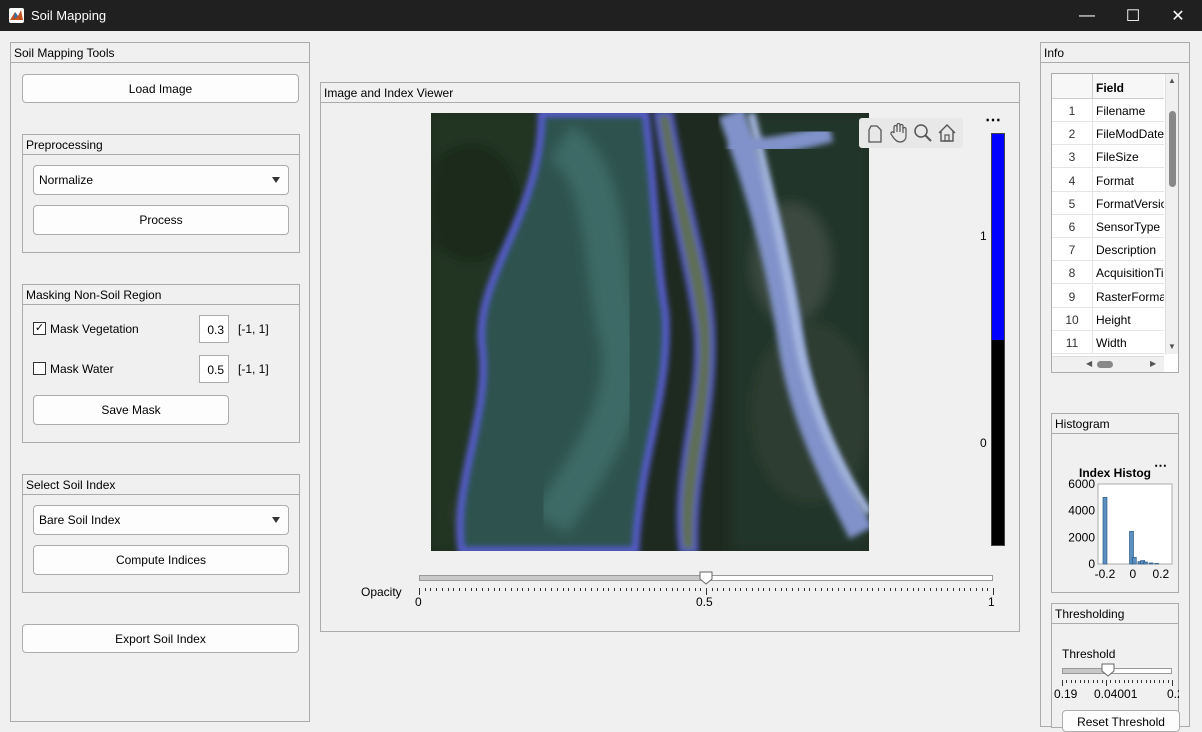  I want to click on info-table-row: 6 SensorType, so click(1108, 226).